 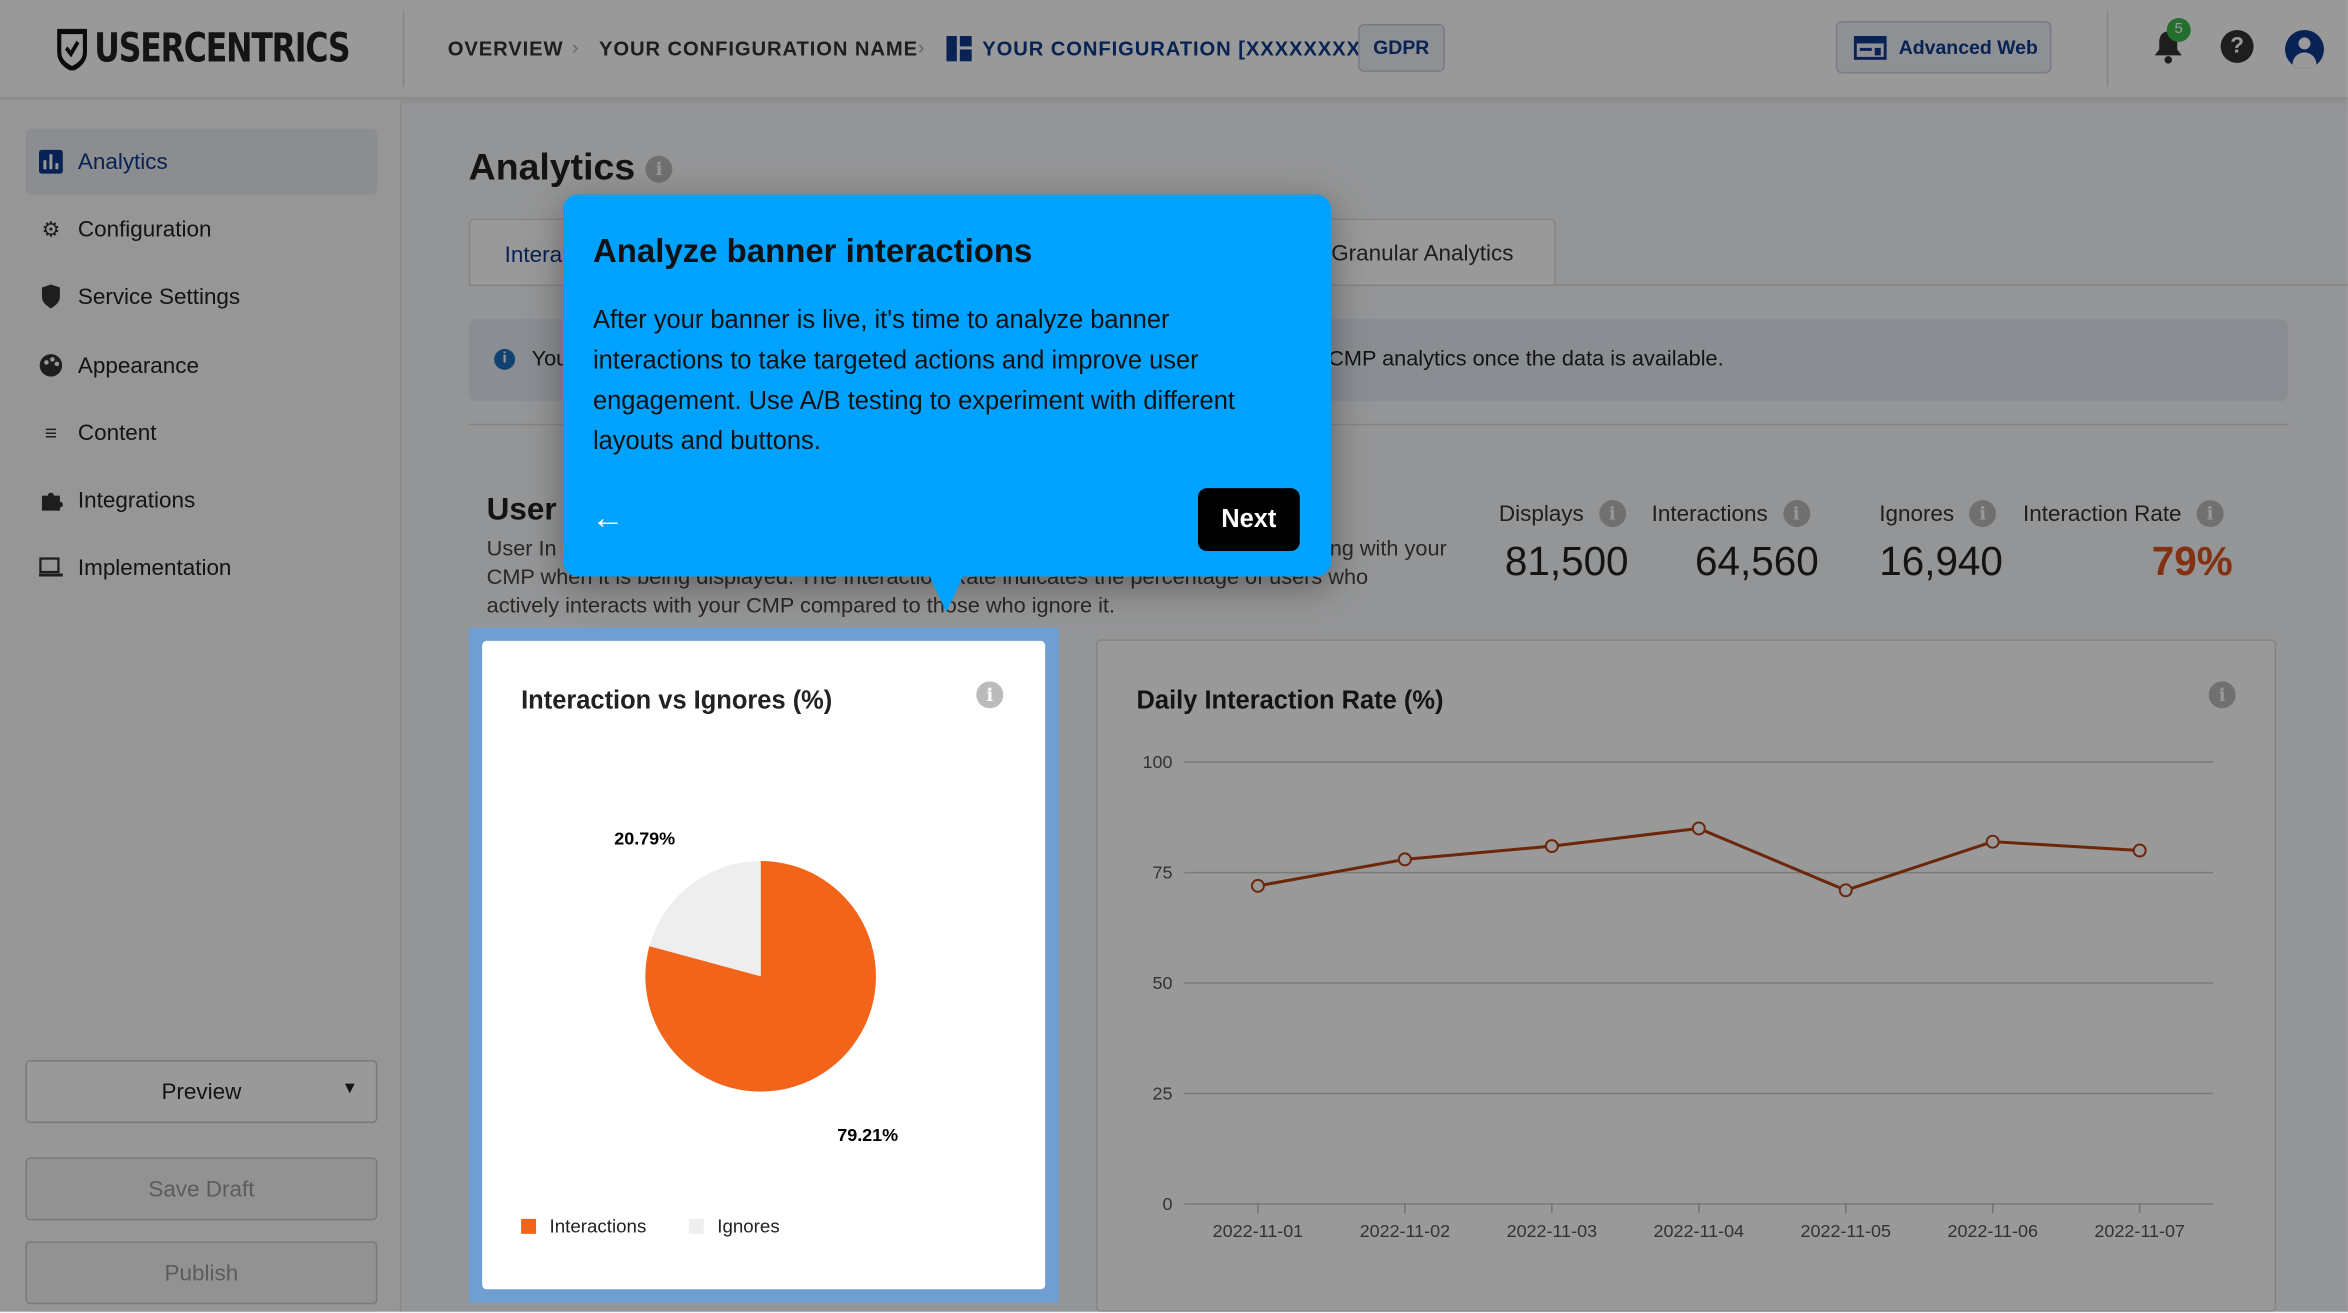 What do you see at coordinates (583, 1226) in the screenshot?
I see `legend-interactions: Interactions` at bounding box center [583, 1226].